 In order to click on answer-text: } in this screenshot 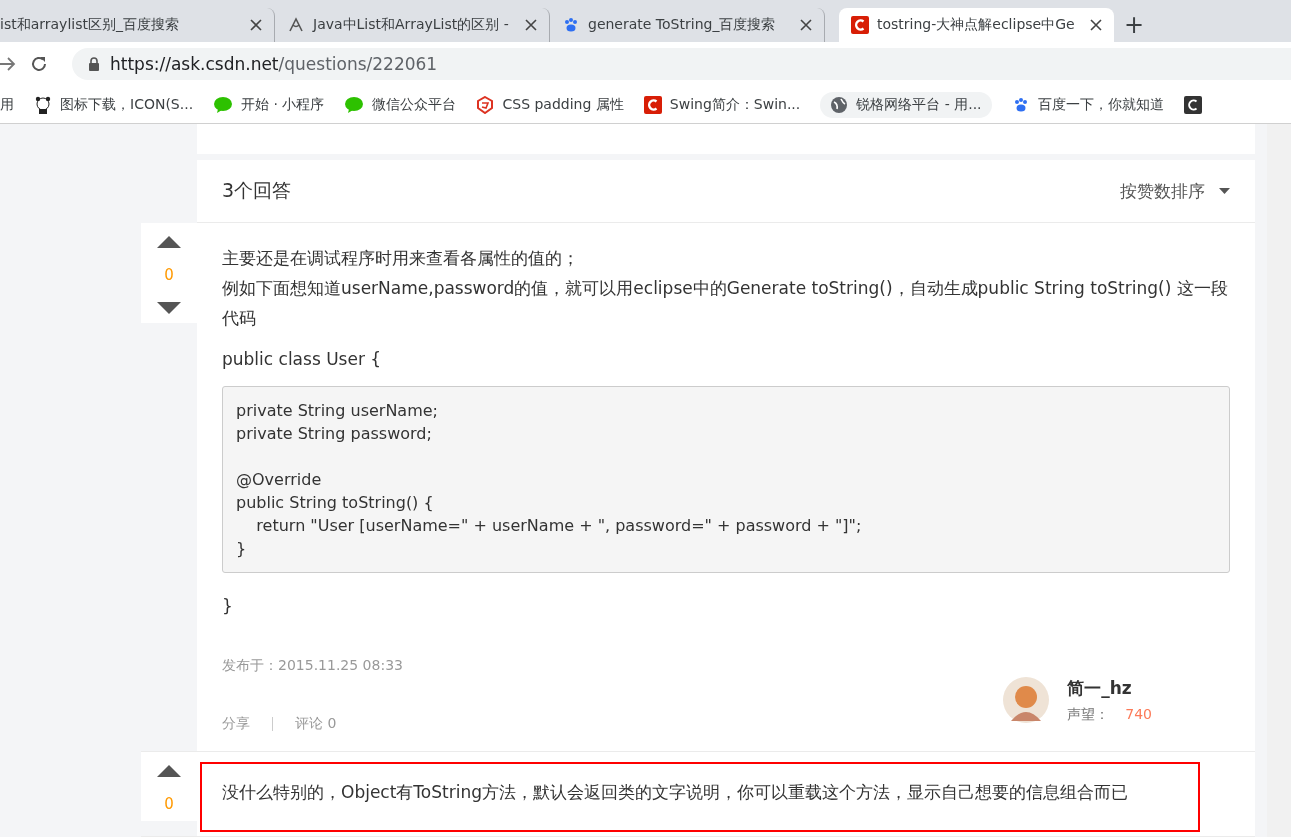, I will do `click(228, 606)`.